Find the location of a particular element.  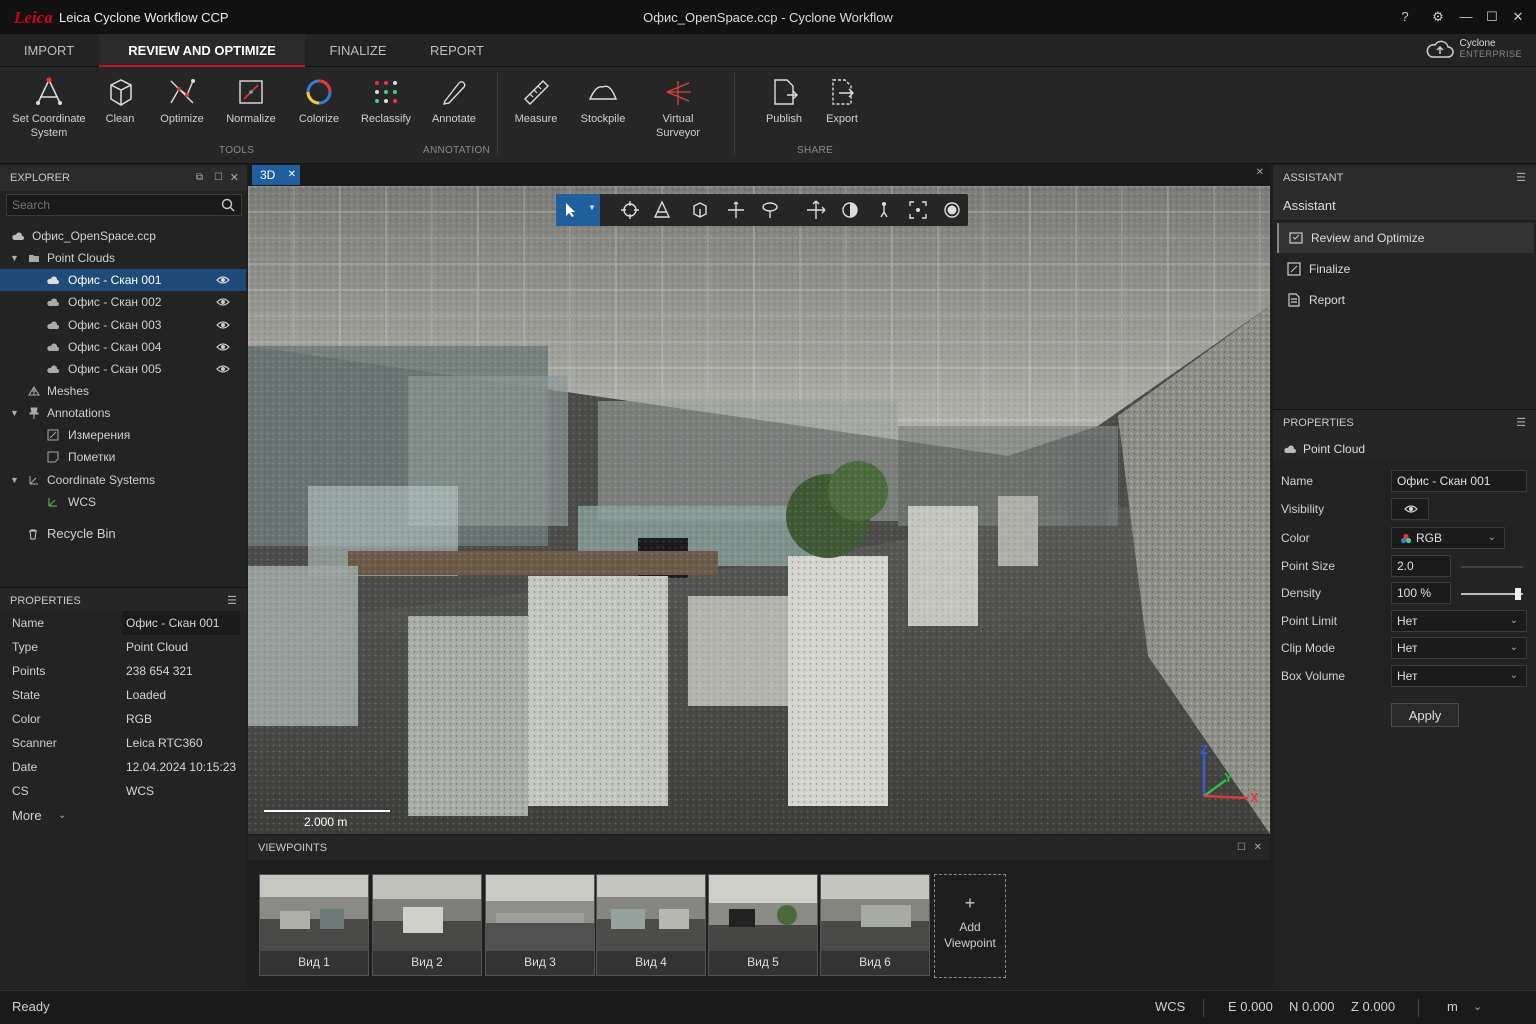

section-icon is located at coordinates (770, 210).